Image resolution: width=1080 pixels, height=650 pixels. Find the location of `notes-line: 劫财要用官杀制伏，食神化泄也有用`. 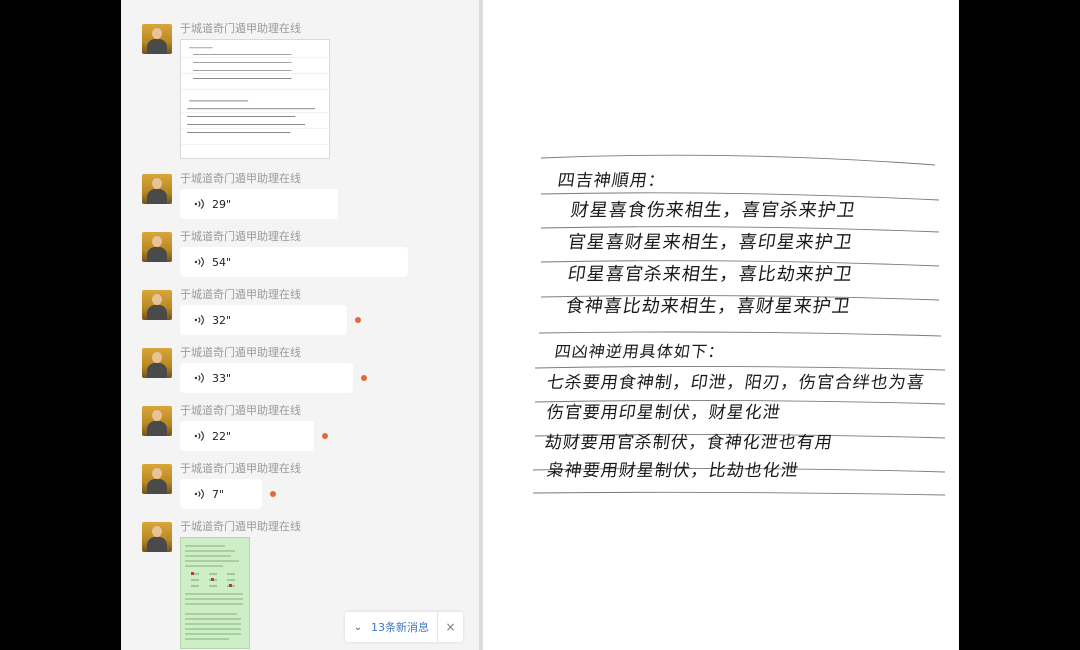

notes-line: 劫财要用官杀制伏，食神化泄也有用 is located at coordinates (689, 443).